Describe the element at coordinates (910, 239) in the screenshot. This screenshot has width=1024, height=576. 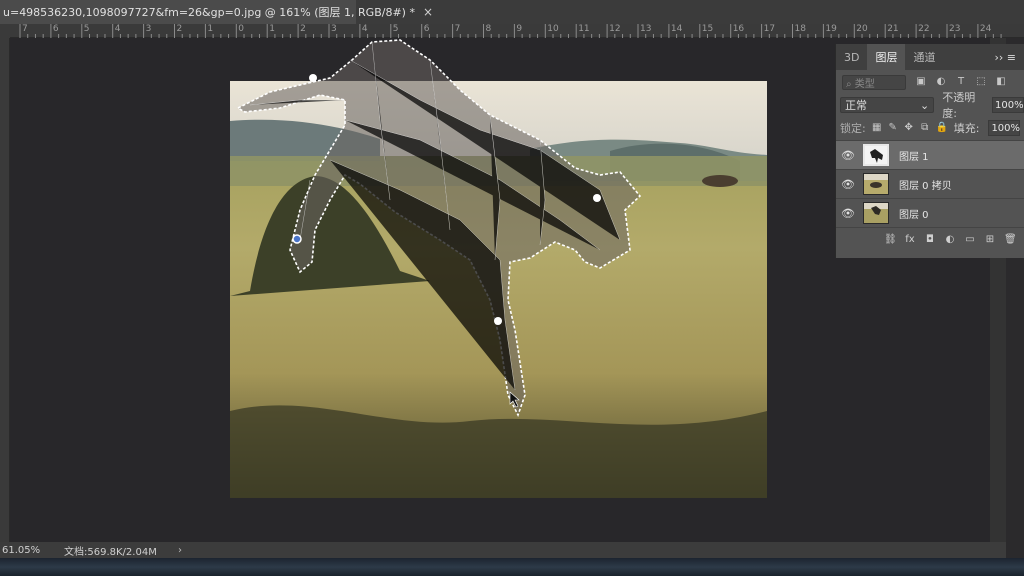
I see `layer-style-icon: fx` at that location.